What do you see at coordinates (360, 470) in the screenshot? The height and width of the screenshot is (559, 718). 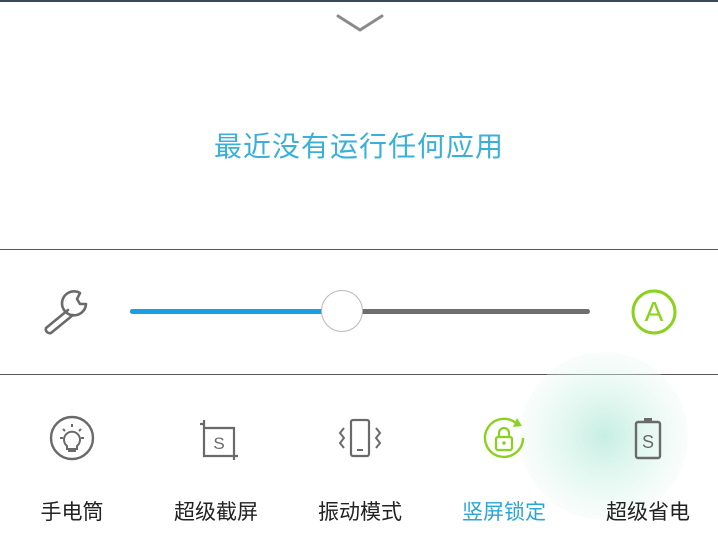 I see `toggle-vibrate-mode: 振动模式` at bounding box center [360, 470].